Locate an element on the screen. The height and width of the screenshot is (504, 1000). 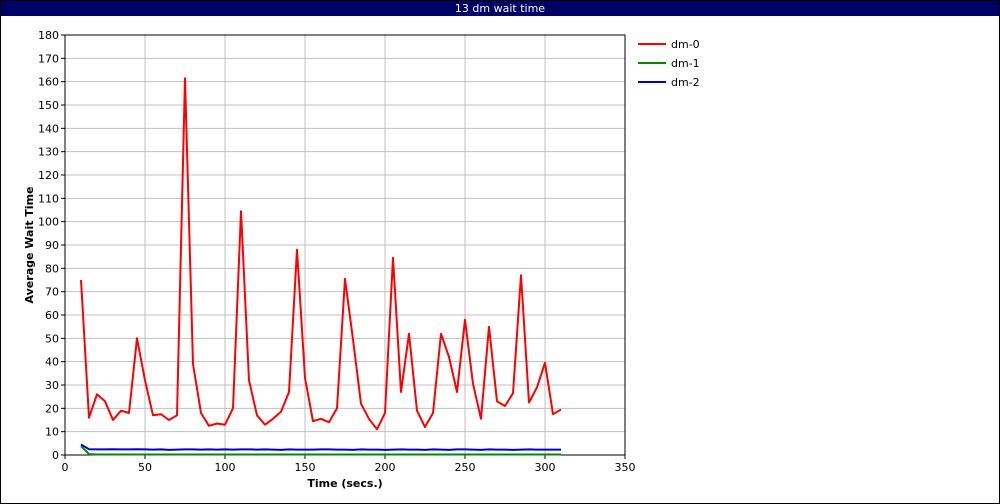
y-tick-label: 0 is located at coordinates (55, 455).